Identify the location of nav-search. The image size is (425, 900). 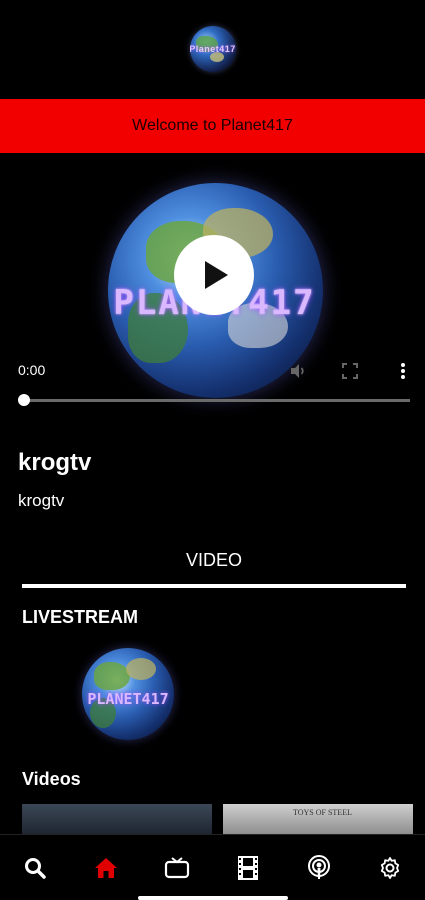
(35, 868).